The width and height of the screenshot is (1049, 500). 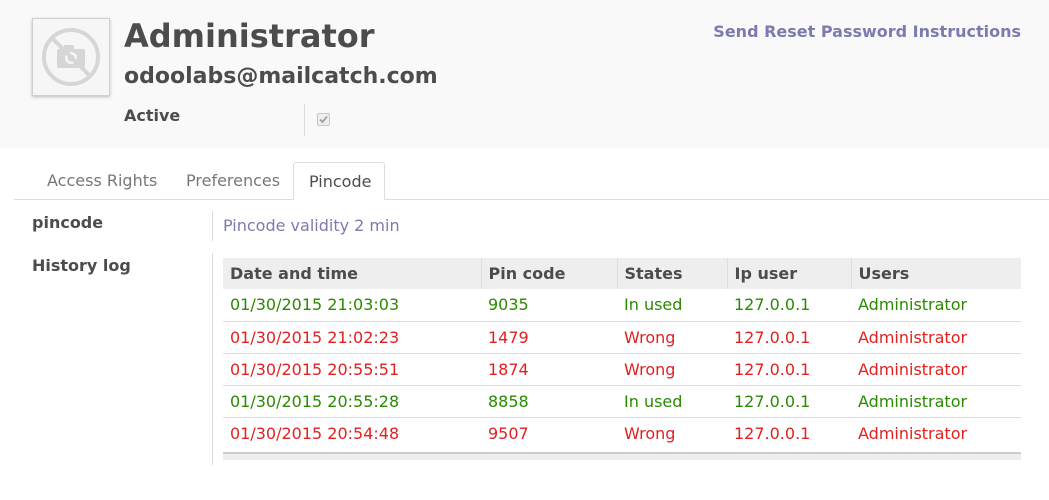 What do you see at coordinates (352, 400) in the screenshot?
I see `cell-date: 01/30/2015 20:55:28` at bounding box center [352, 400].